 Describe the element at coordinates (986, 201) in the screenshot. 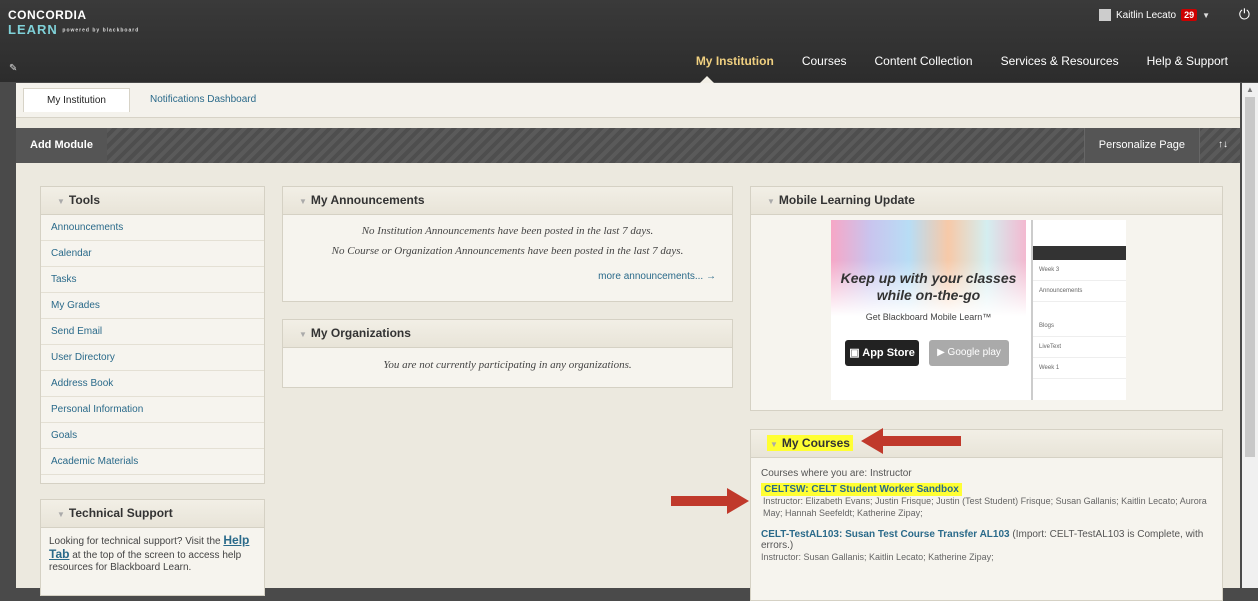

I see `mobile-learning-header: ▼ Mobile Learning Update` at that location.